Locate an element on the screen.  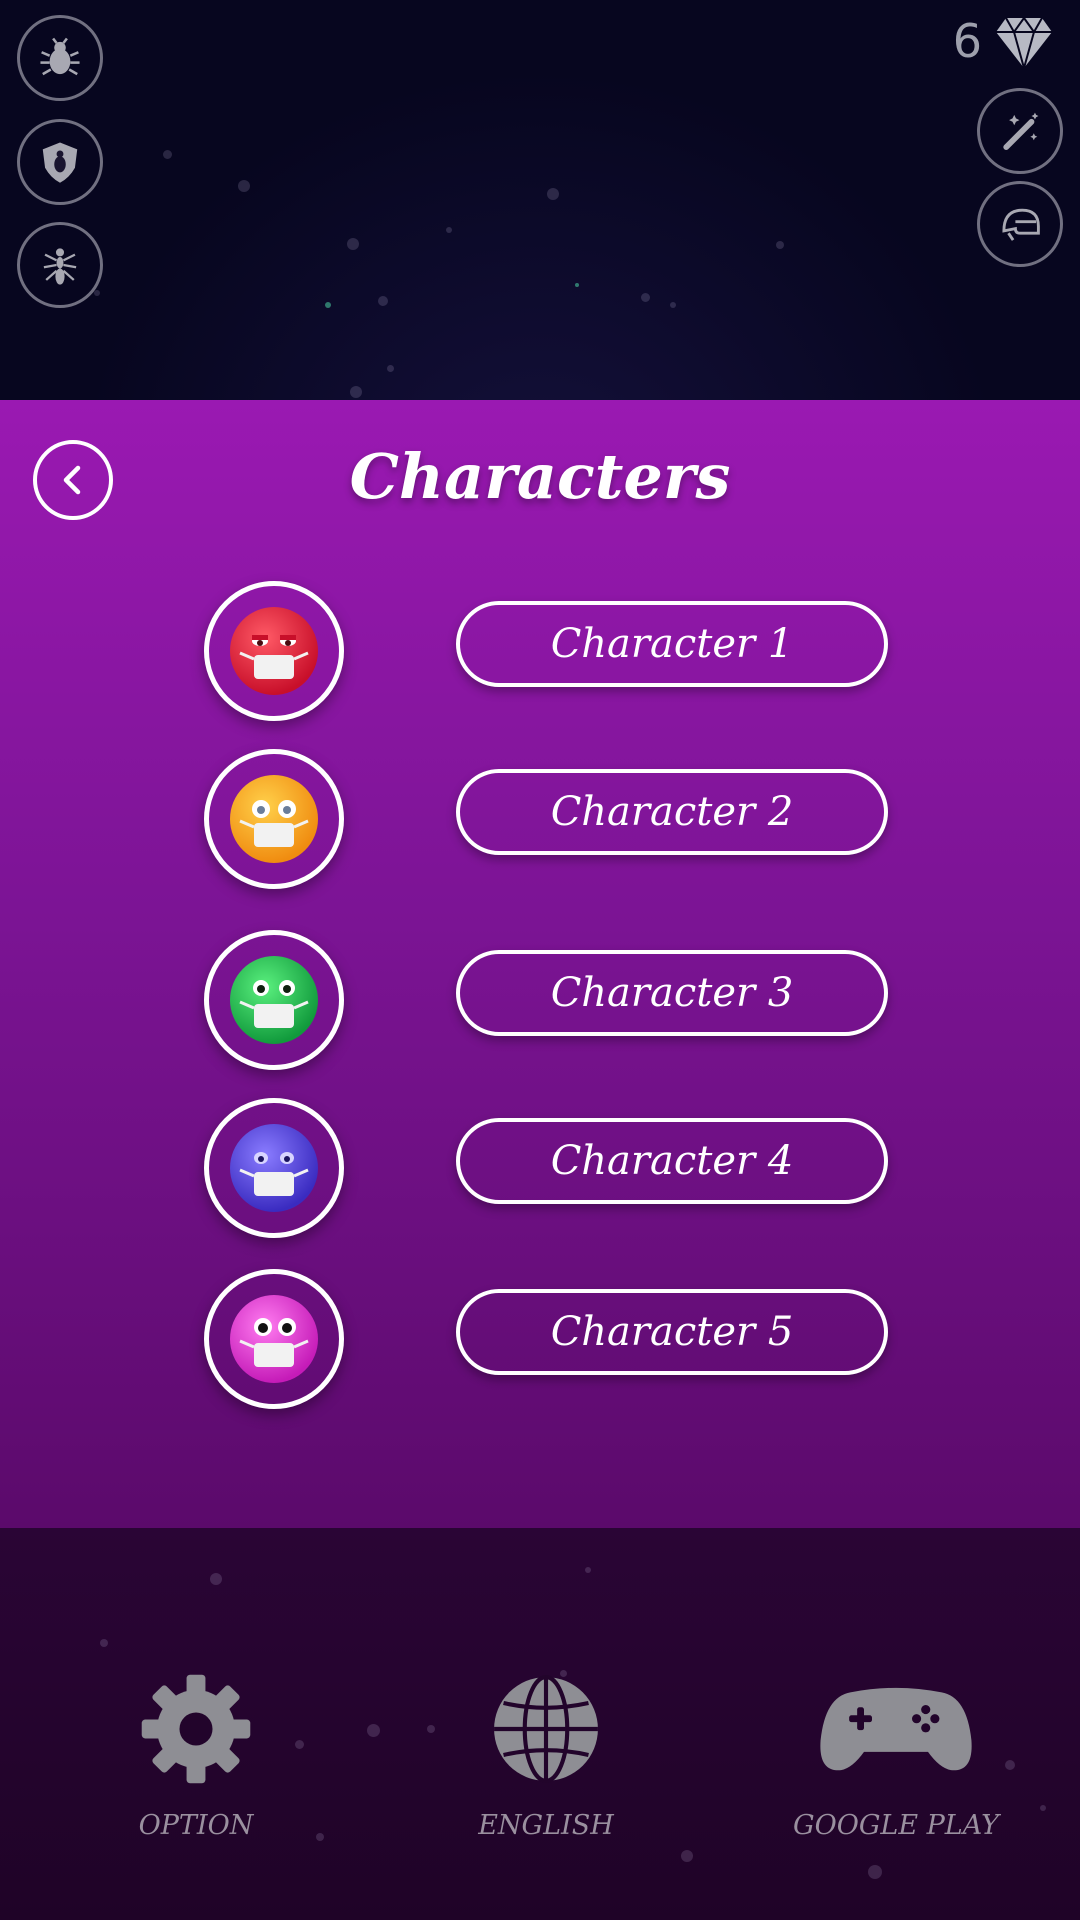
character-1-button: Character 1 is located at coordinates (672, 644).